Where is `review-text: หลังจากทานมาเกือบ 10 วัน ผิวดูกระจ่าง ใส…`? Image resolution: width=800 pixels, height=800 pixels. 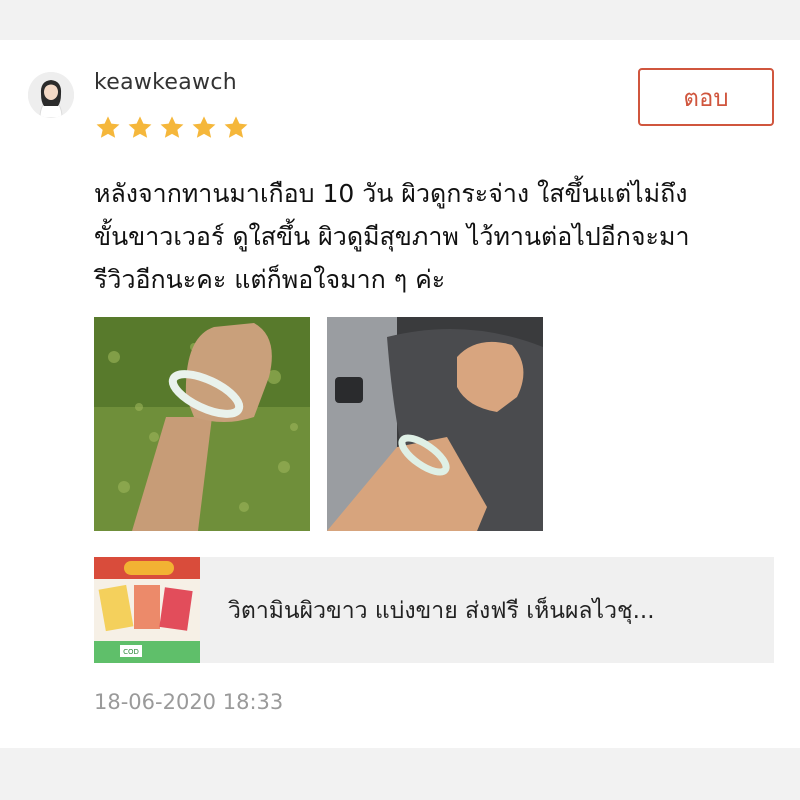
review-text: หลังจากทานมาเกือบ 10 วัน ผิวดูกระจ่าง ใส… is located at coordinates (434, 236).